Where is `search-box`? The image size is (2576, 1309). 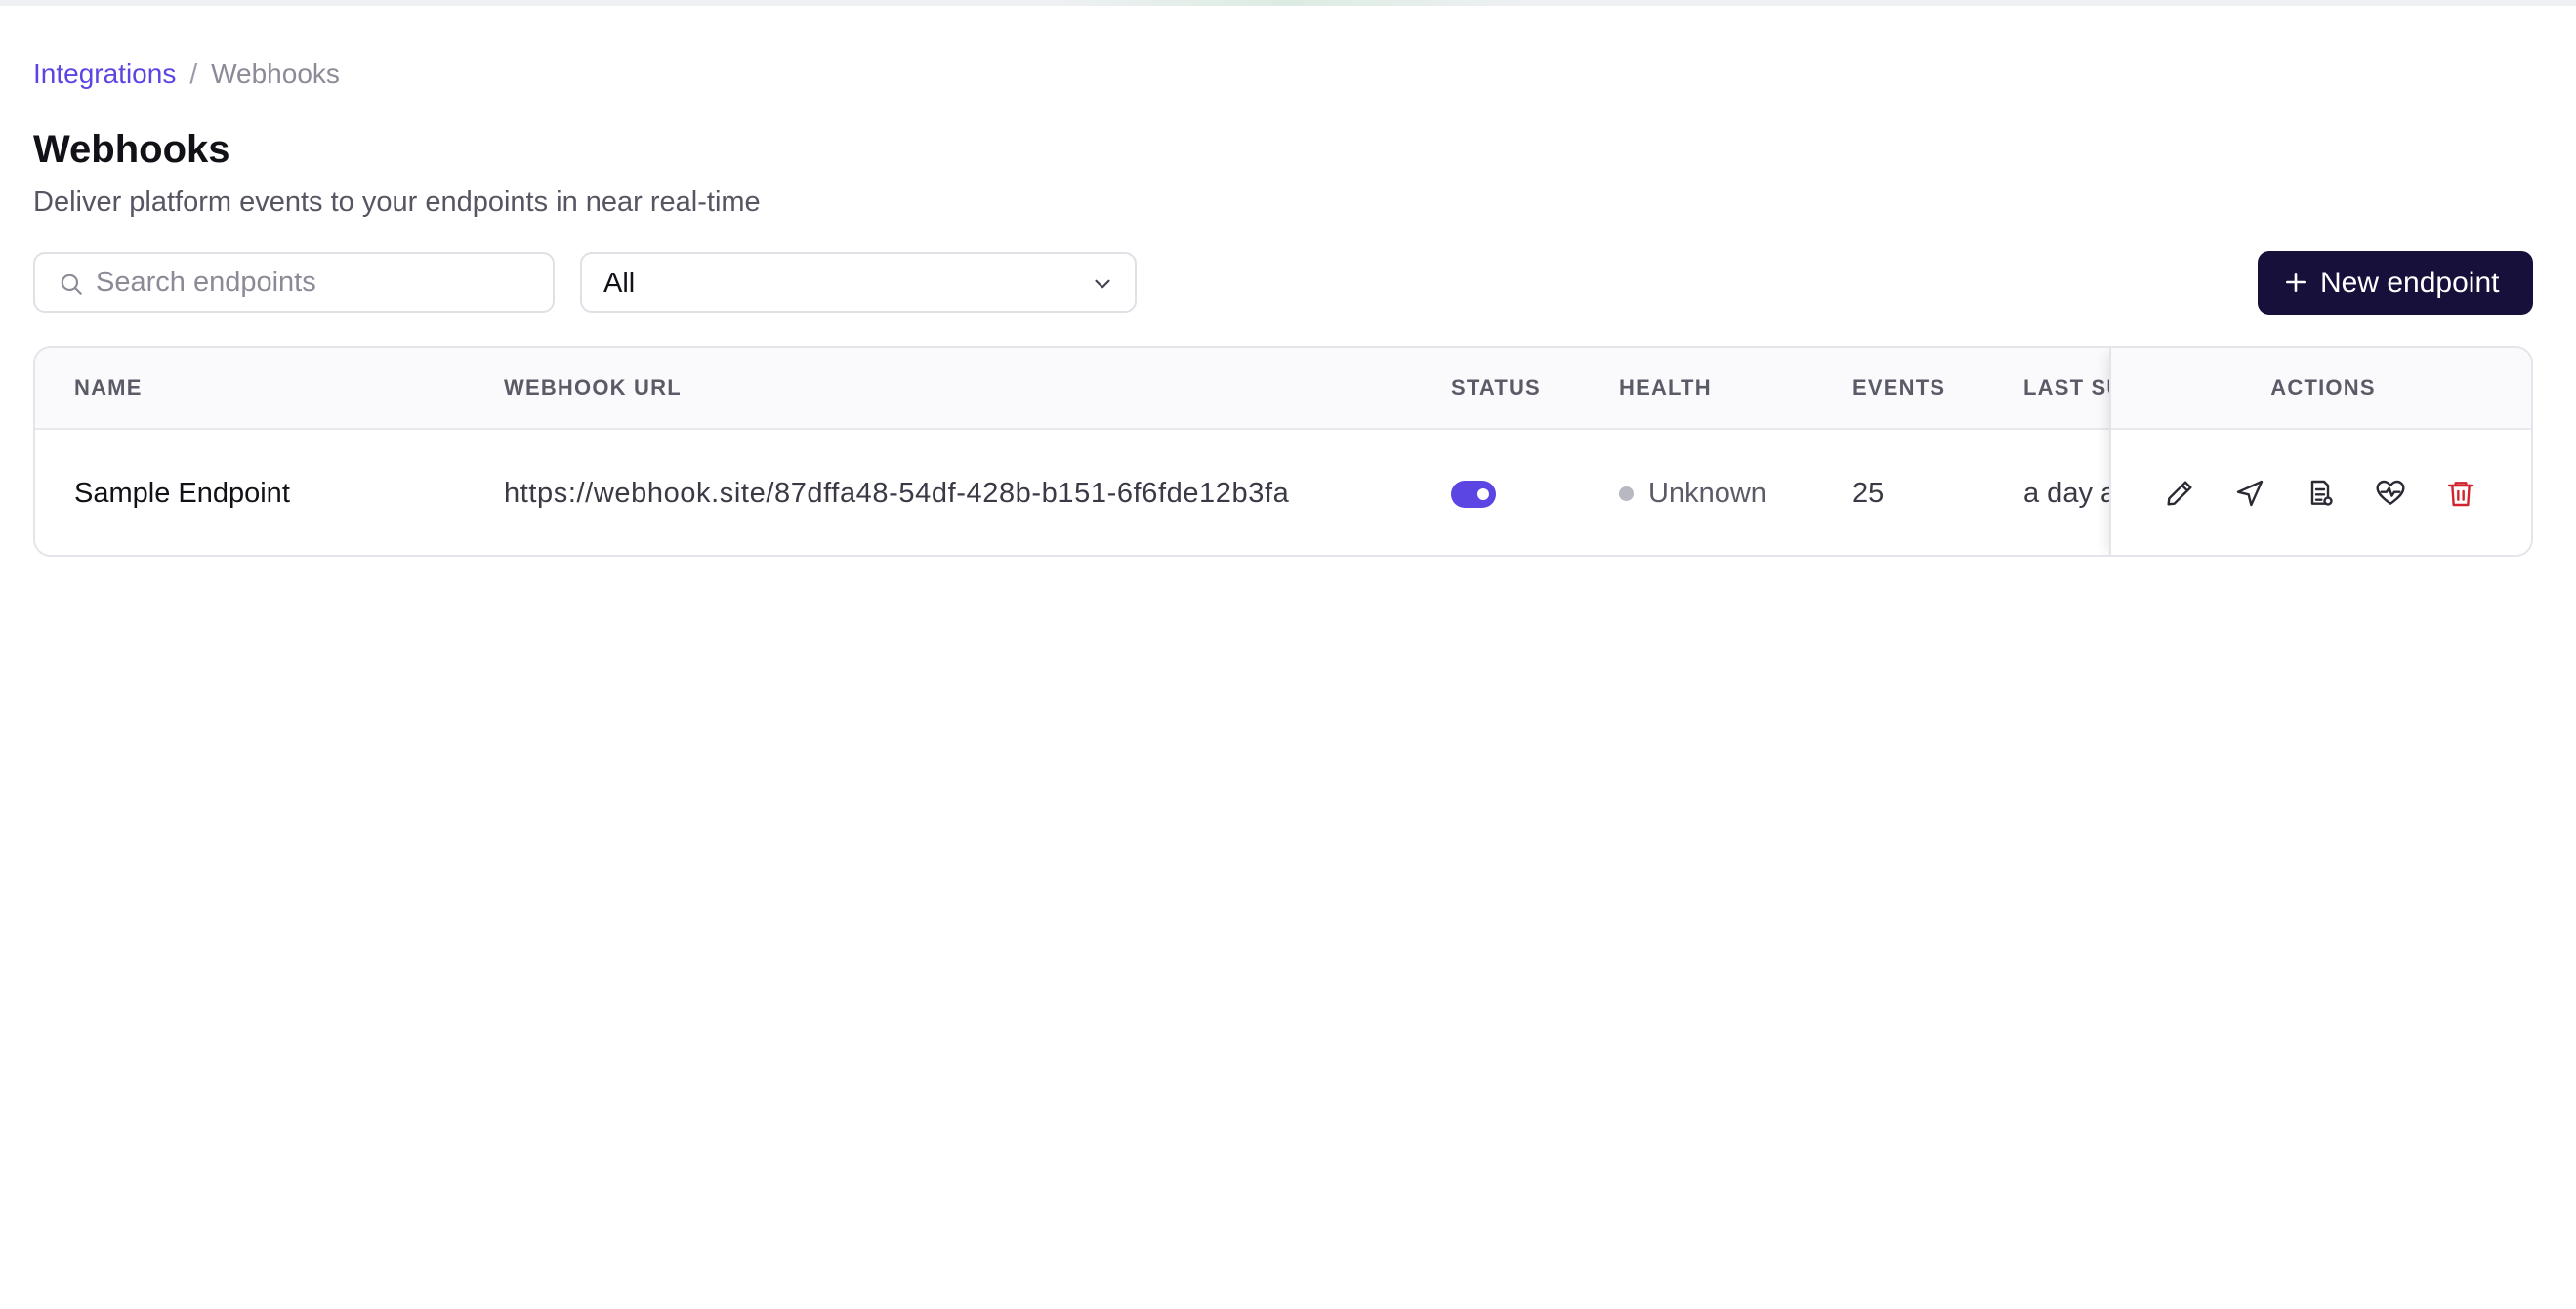 search-box is located at coordinates (294, 282).